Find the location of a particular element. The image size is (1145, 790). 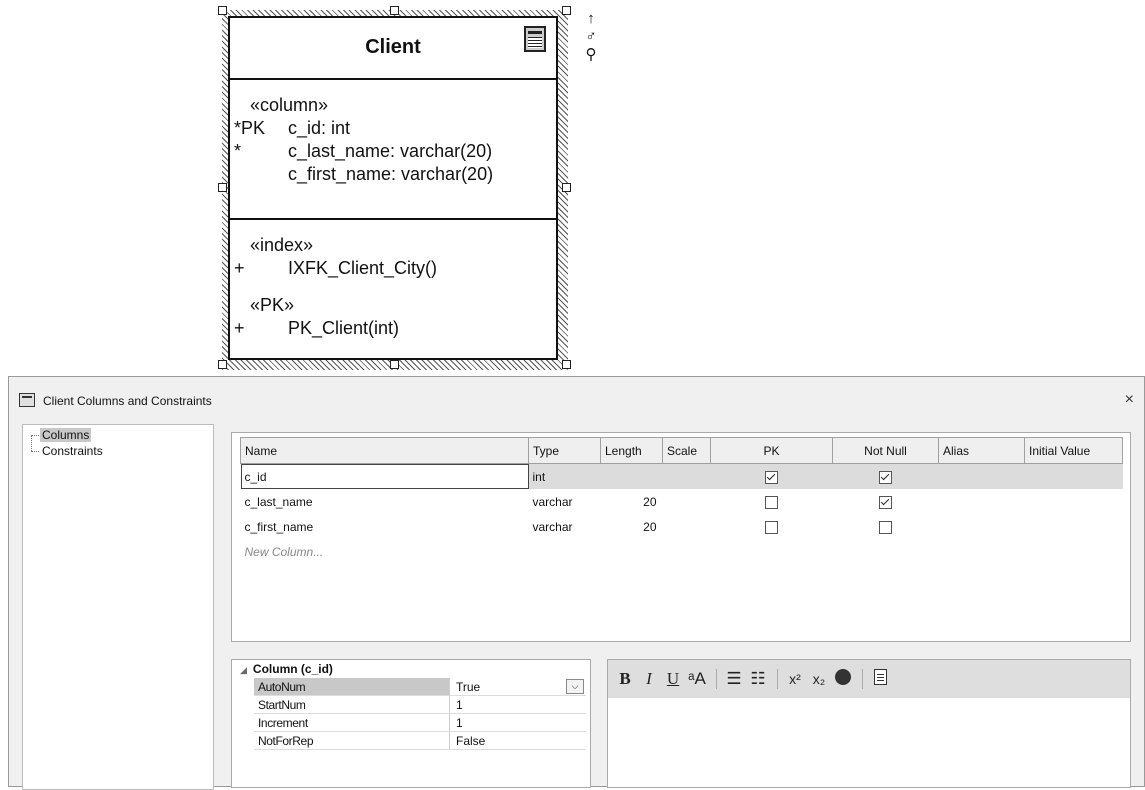

font-color-icon: ᵃA is located at coordinates (697, 679).